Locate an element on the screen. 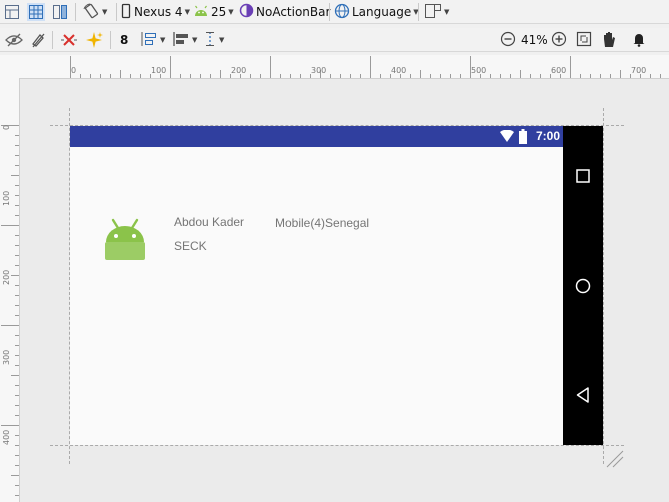 The height and width of the screenshot is (502, 669). pack-icon is located at coordinates (149, 40).